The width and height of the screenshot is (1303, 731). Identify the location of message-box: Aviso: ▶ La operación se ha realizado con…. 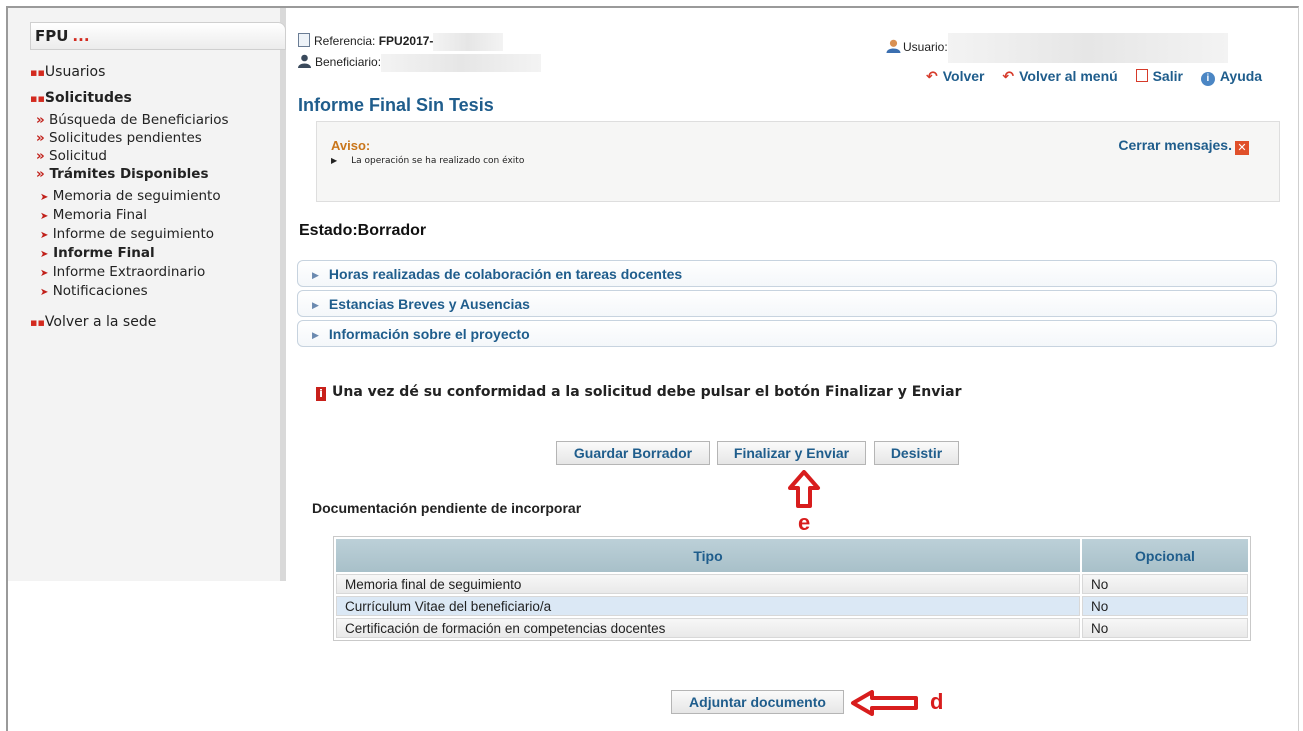
(798, 161).